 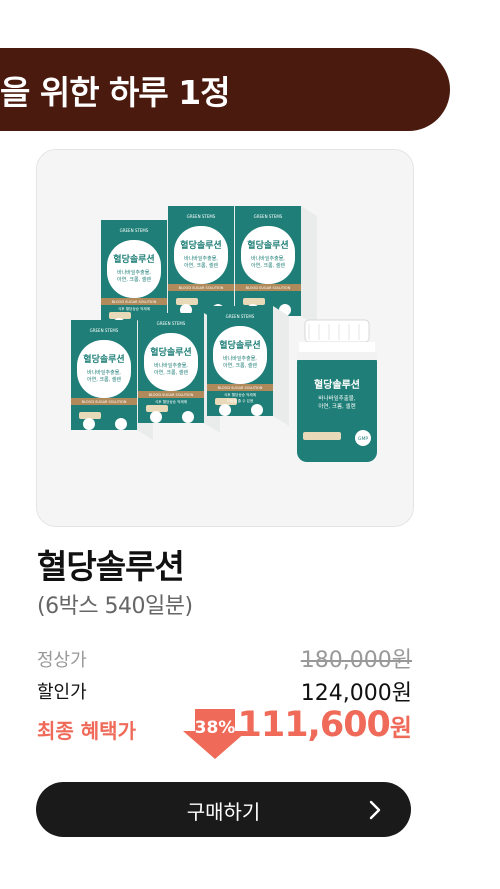 What do you see at coordinates (336, 406) in the screenshot?
I see `image-bottle-desc: 아연, 크롬, 셀렌` at bounding box center [336, 406].